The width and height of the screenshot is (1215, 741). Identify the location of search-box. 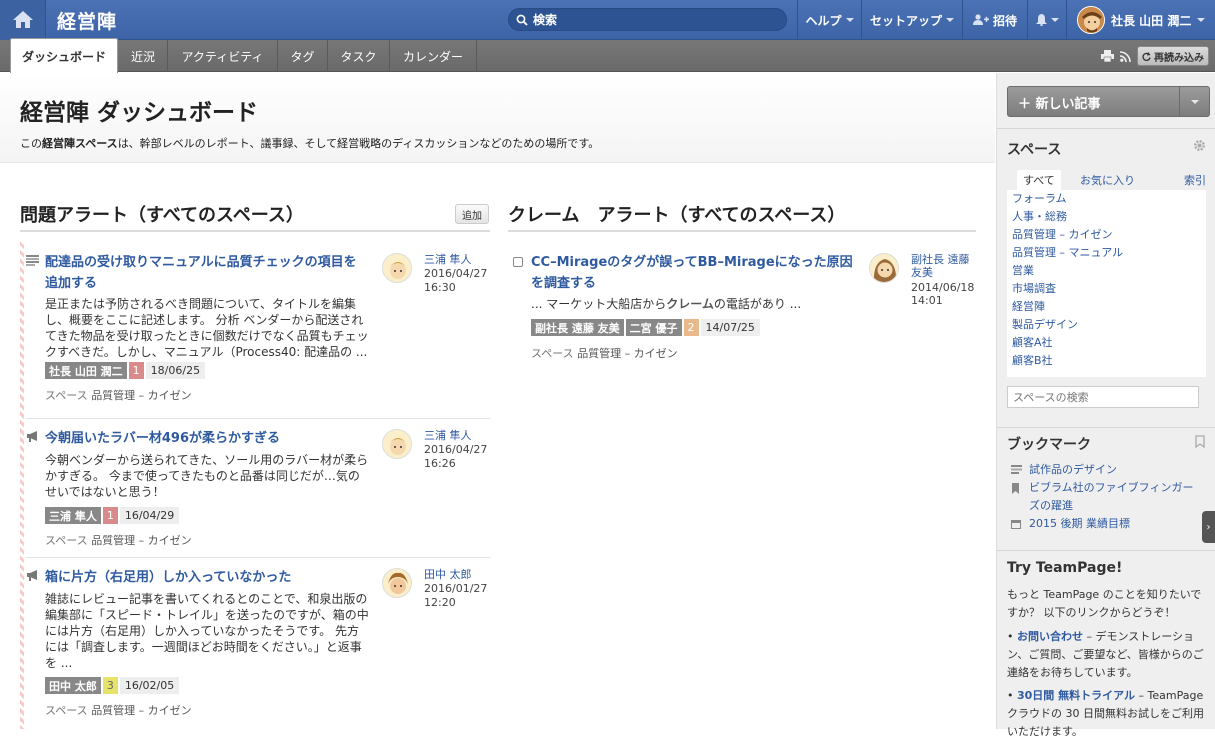
(647, 19).